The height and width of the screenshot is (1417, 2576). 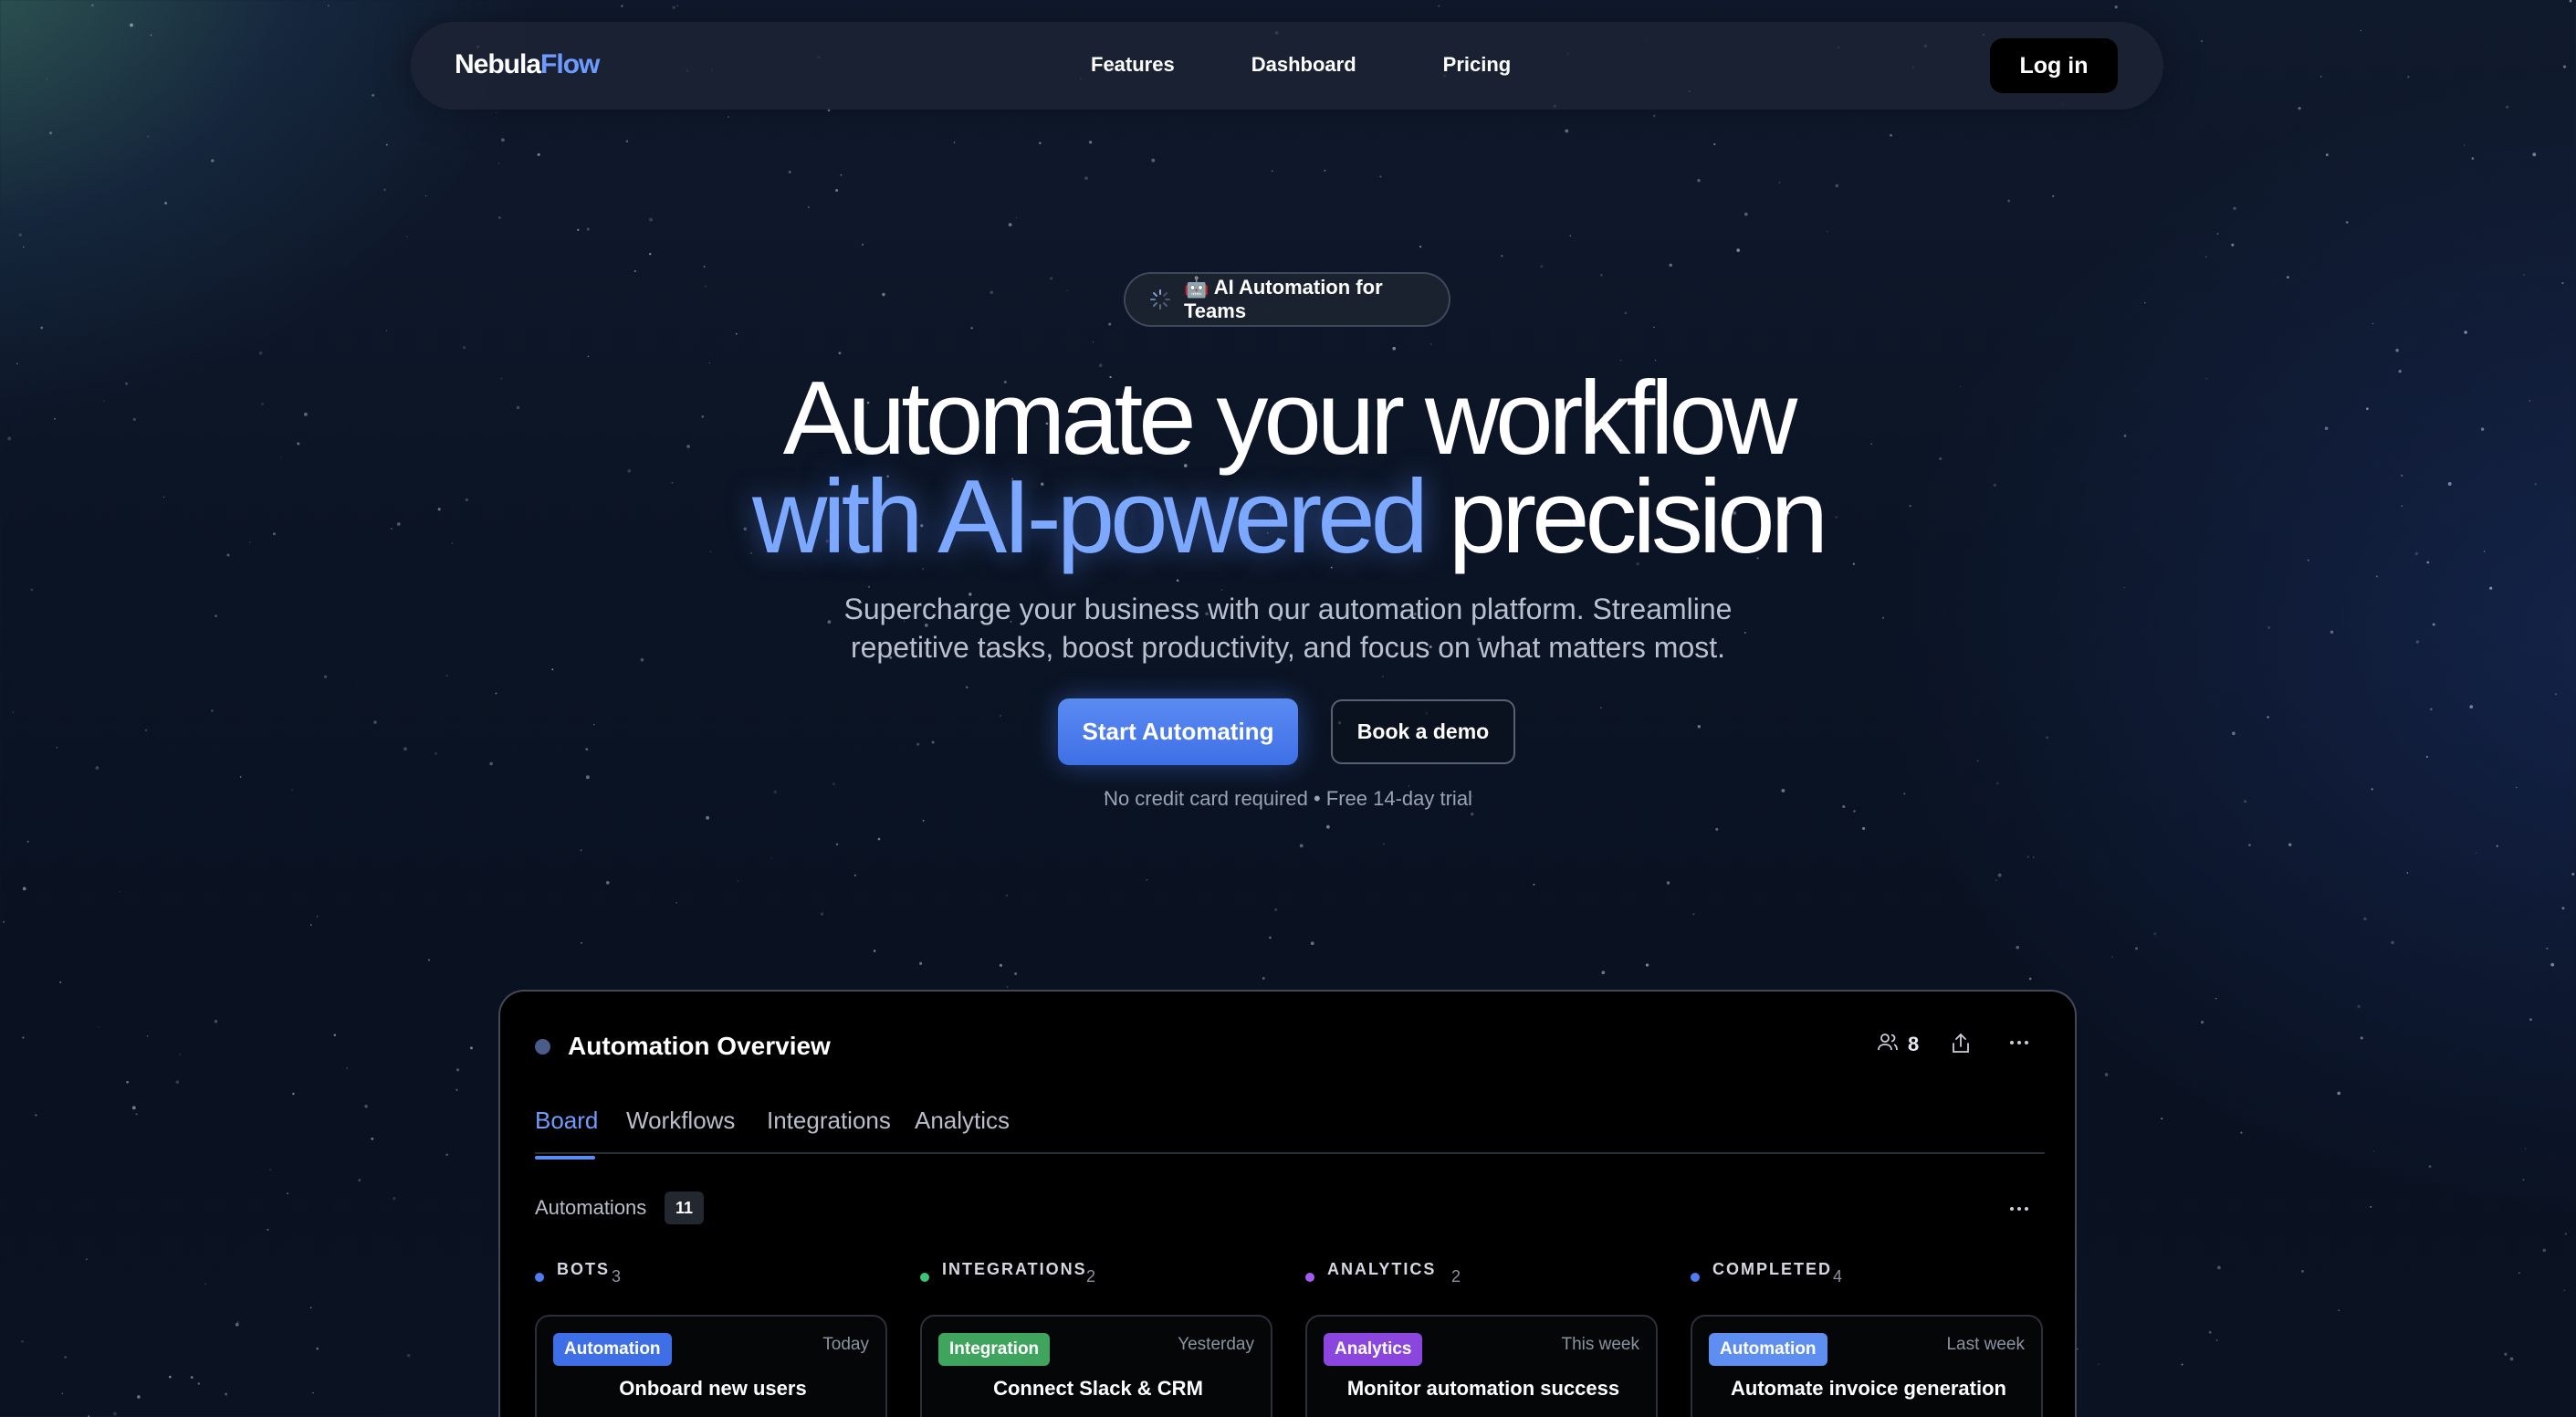 What do you see at coordinates (1478, 65) in the screenshot?
I see `nav-link-pricing: Pricing` at bounding box center [1478, 65].